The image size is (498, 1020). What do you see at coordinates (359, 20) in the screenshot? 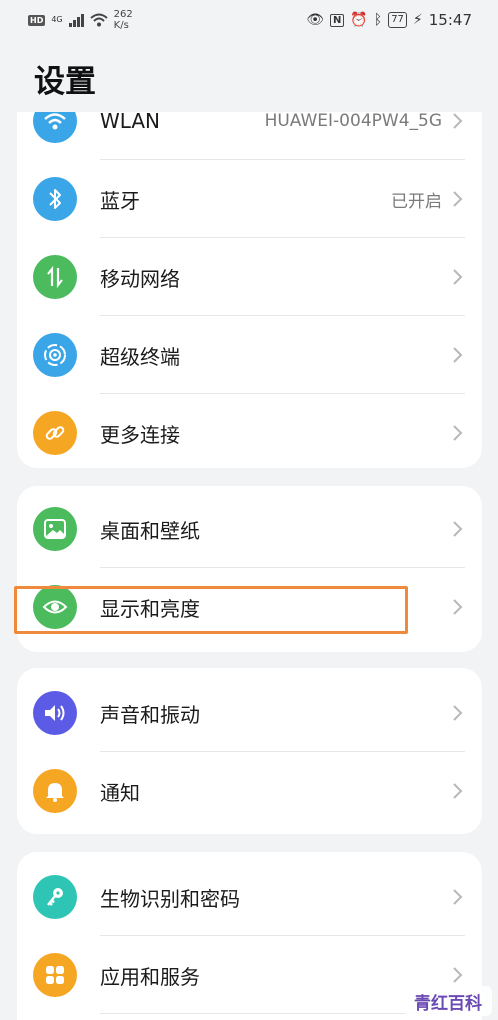
I see `alarm-icon: ⏰` at bounding box center [359, 20].